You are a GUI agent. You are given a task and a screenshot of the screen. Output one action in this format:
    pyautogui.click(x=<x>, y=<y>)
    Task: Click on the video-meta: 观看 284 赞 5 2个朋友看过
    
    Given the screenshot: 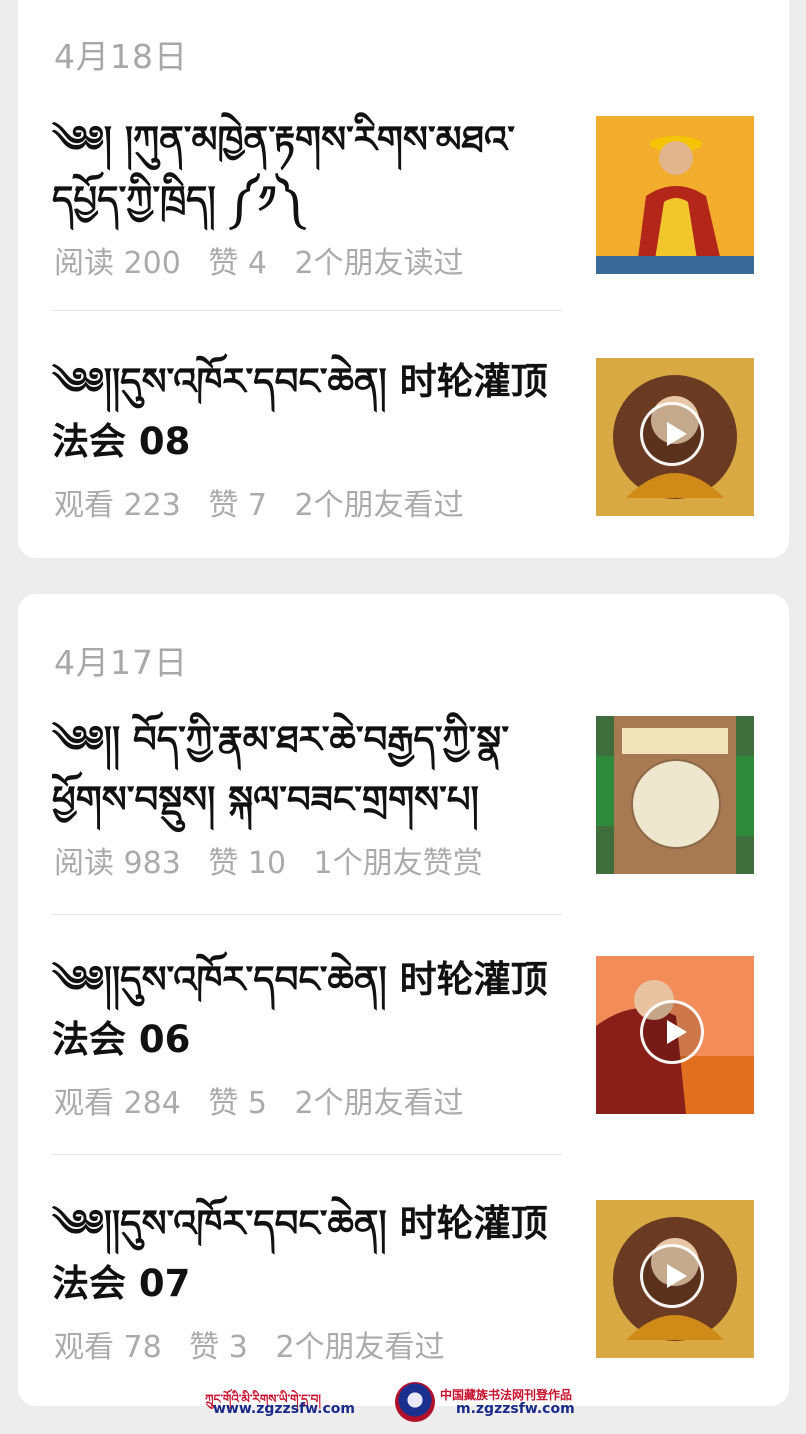 What is the action you would take?
    pyautogui.click(x=268, y=1100)
    